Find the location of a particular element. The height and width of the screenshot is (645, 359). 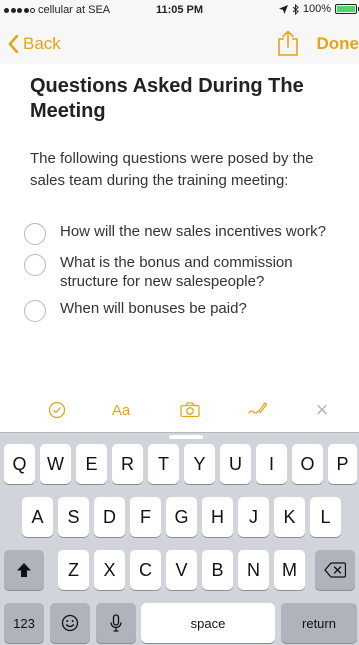

sketch-button is located at coordinates (257, 410).